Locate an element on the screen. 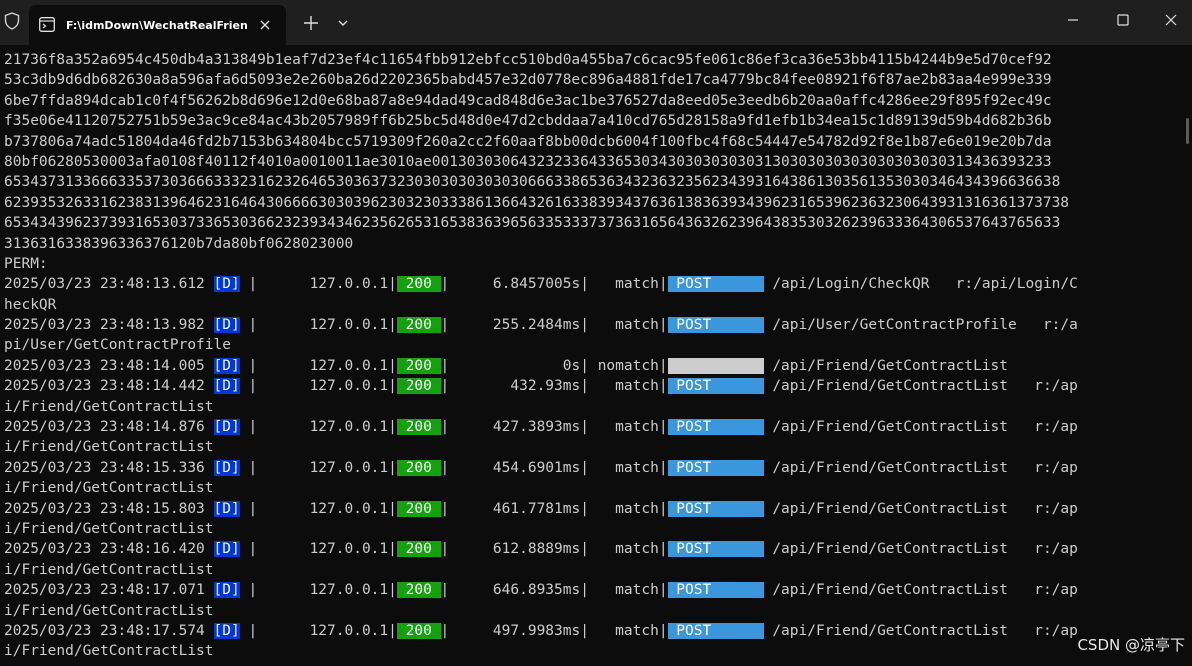 The image size is (1192, 666). route-raw: r:/api/Login/C is located at coordinates (1016, 284).